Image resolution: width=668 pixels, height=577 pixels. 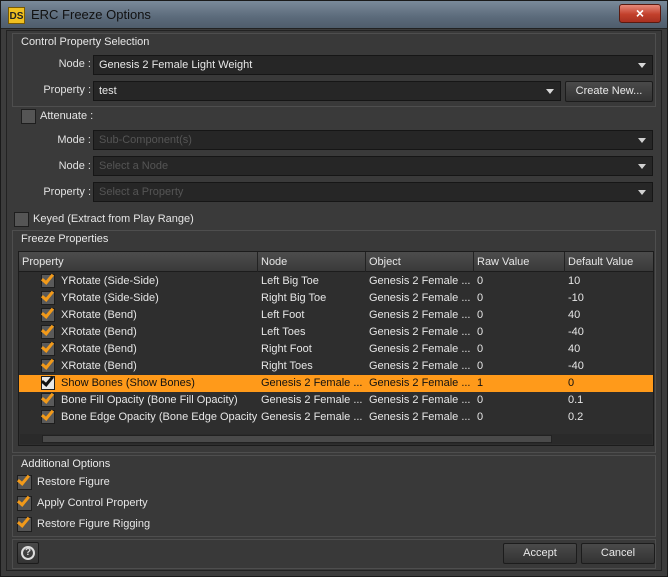 What do you see at coordinates (480, 383) in the screenshot?
I see `cell-raw: 1` at bounding box center [480, 383].